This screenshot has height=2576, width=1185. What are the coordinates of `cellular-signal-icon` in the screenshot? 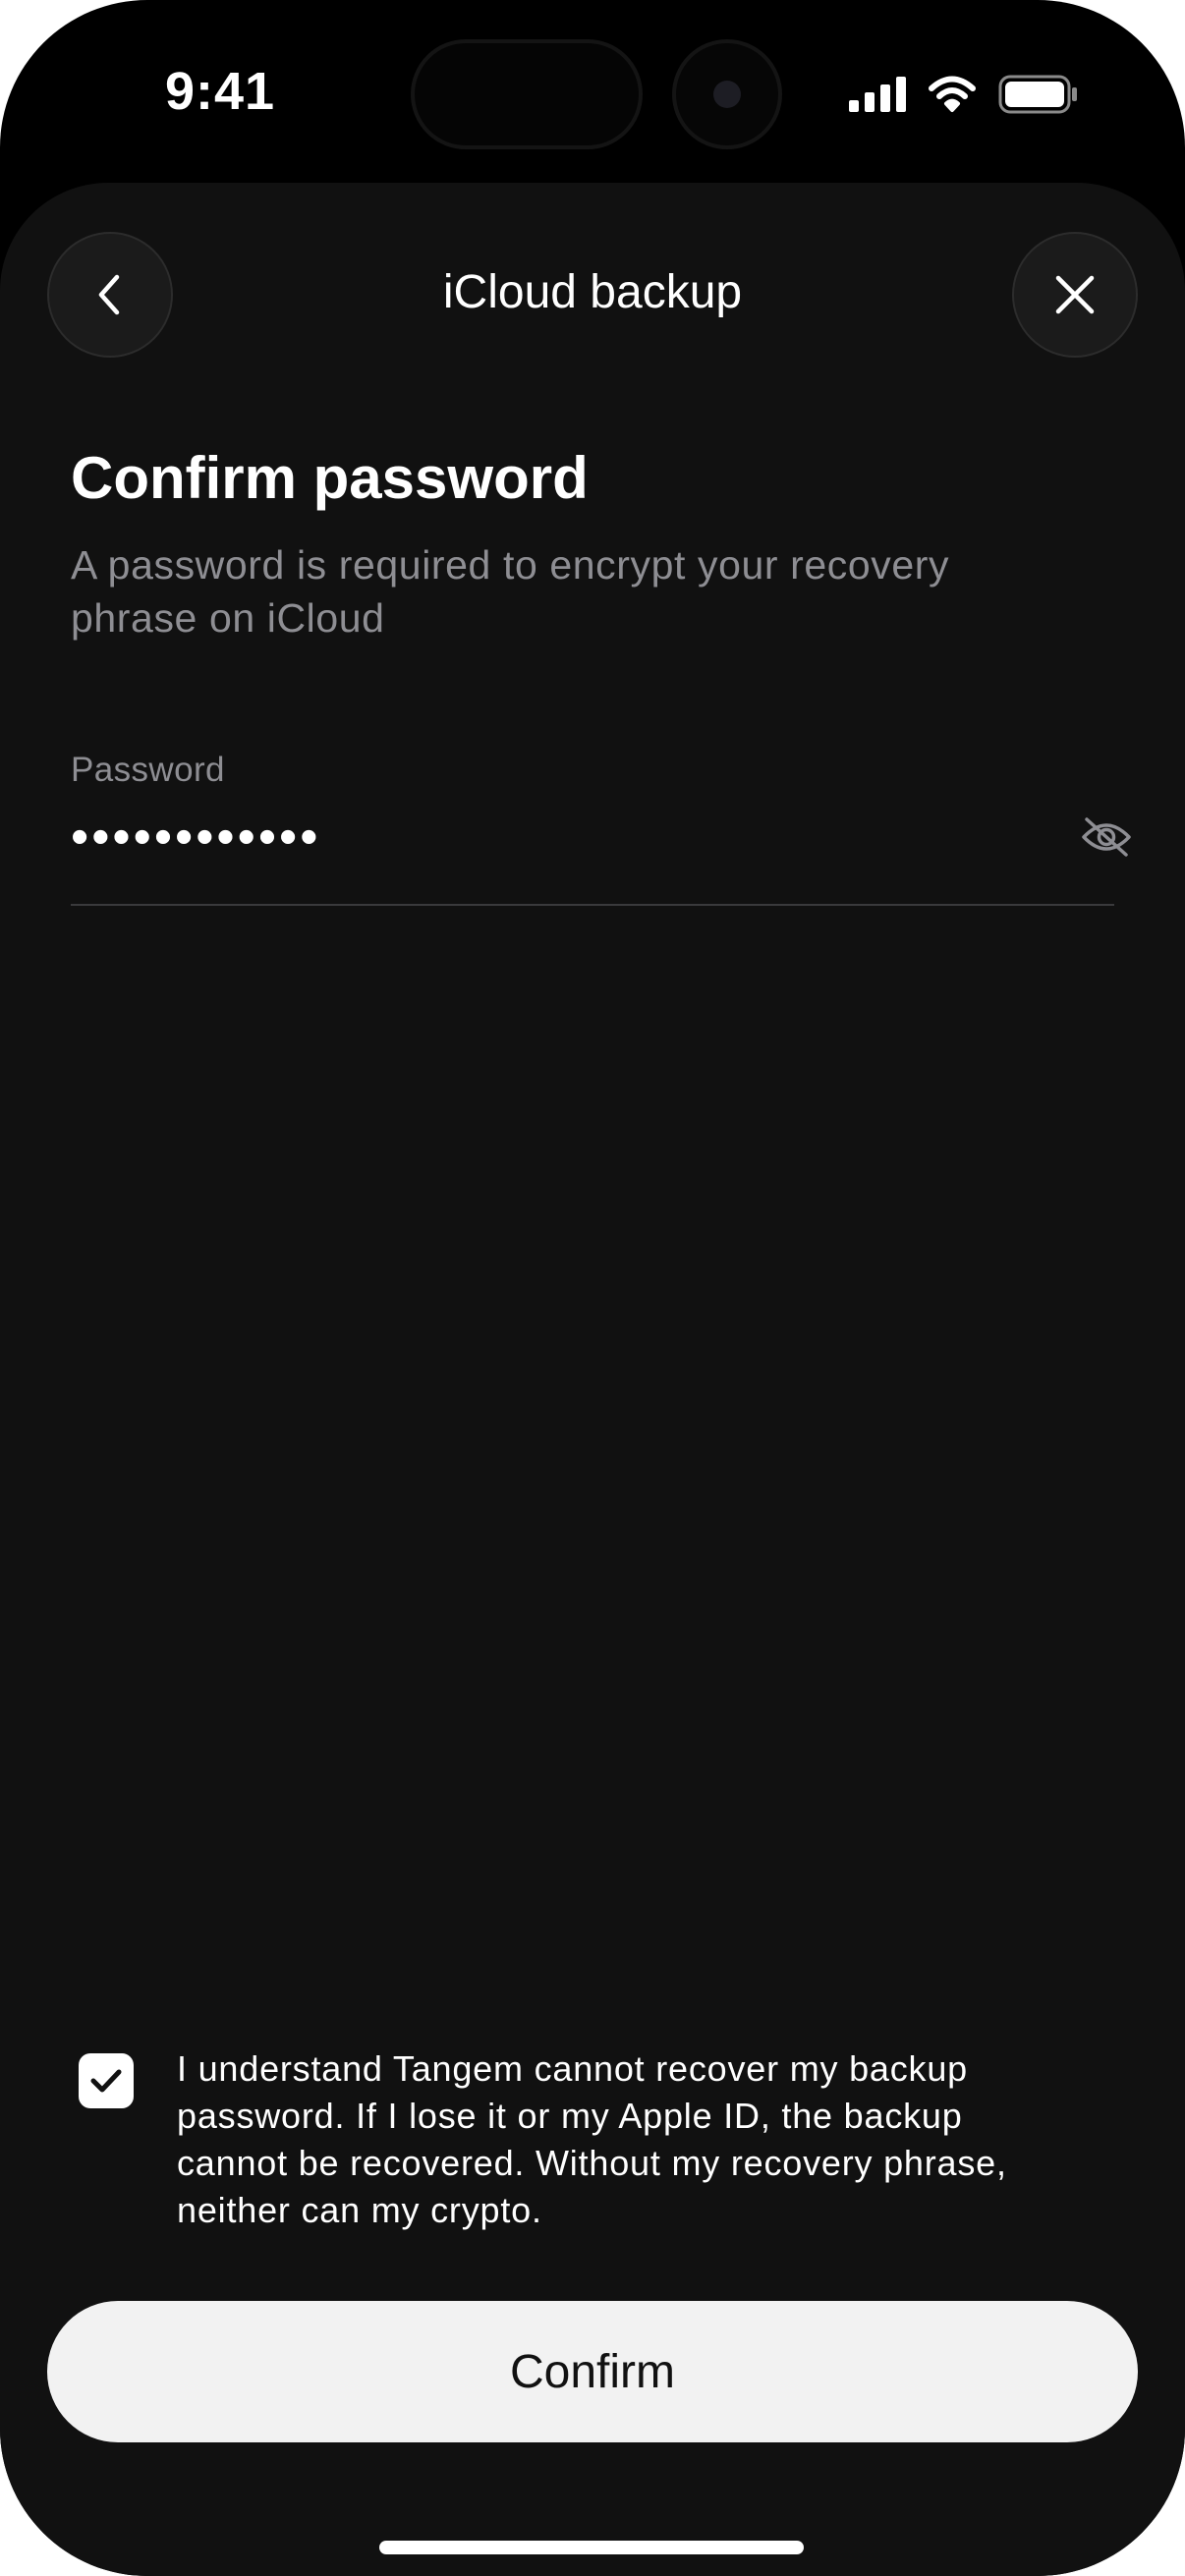 It's located at (878, 94).